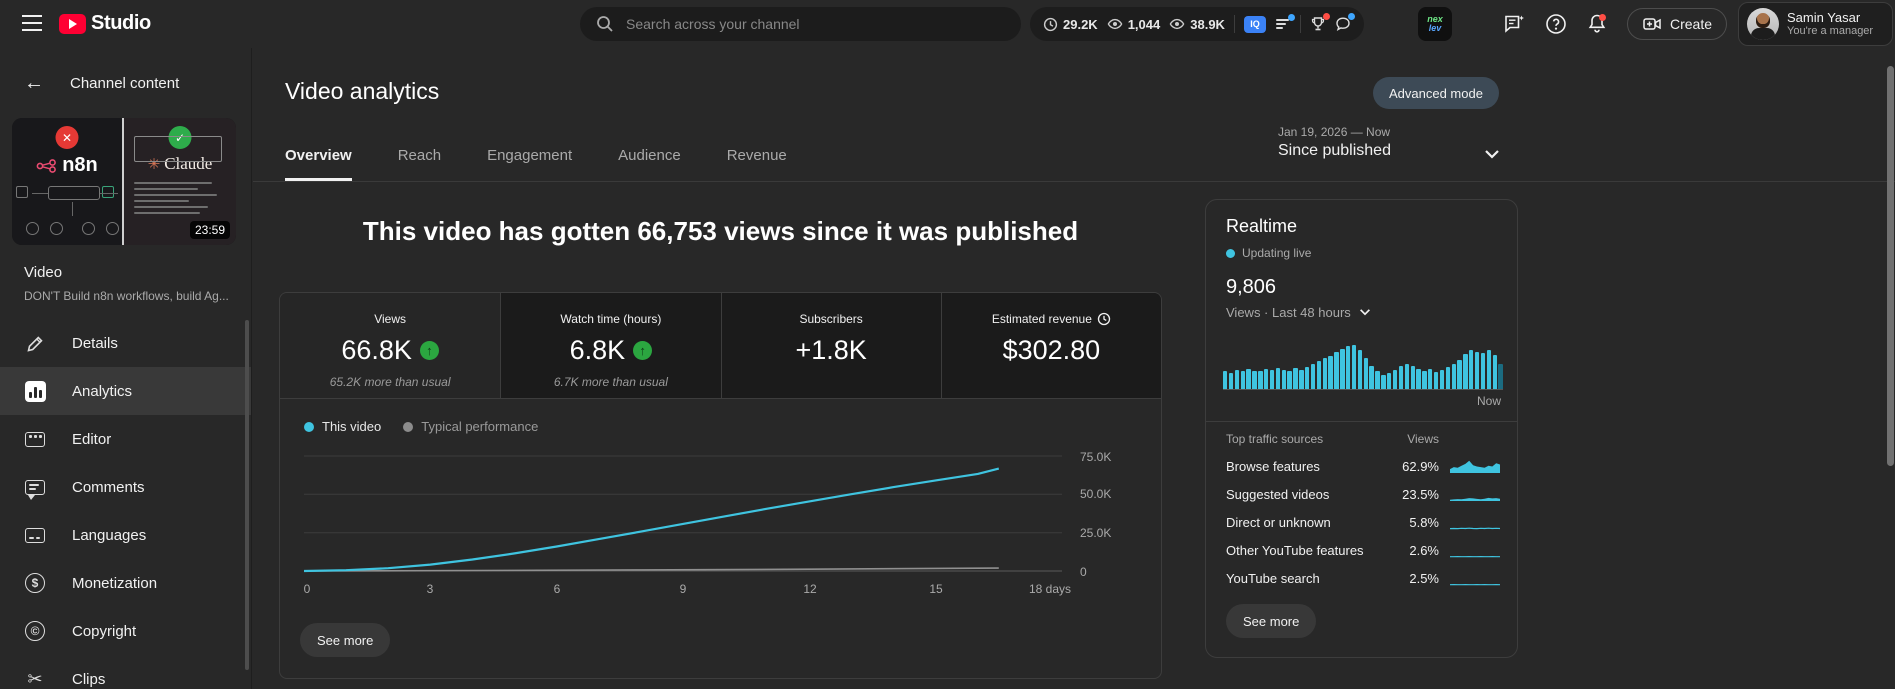 The image size is (1895, 689). What do you see at coordinates (830, 345) in the screenshot?
I see `metric-card-subscribers: Subscribers +1.8K` at bounding box center [830, 345].